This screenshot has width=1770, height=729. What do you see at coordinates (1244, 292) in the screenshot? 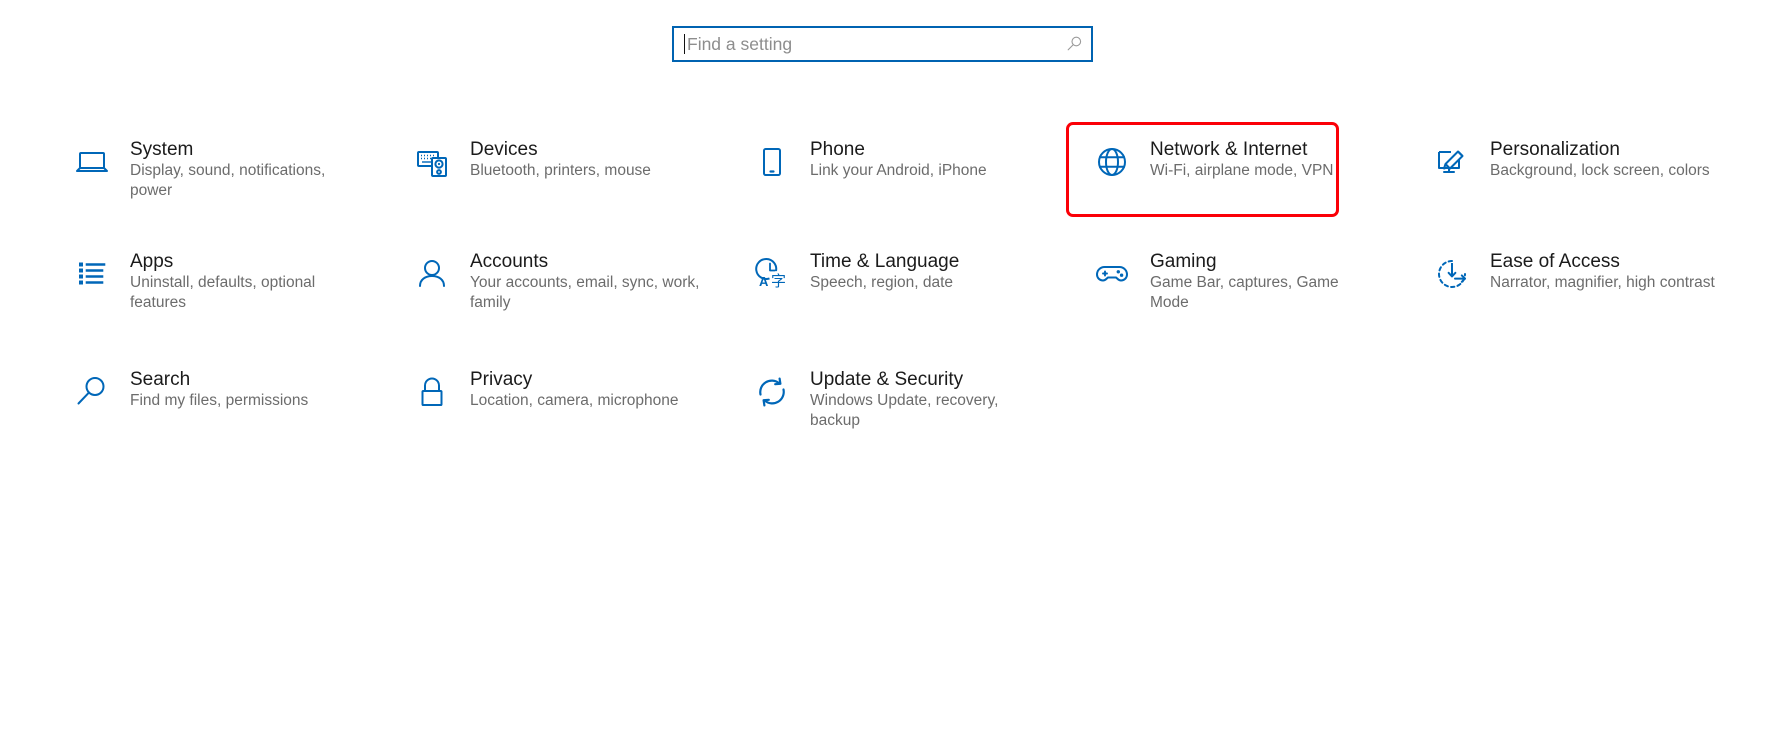
I see `tile-description: Game Bar, captures, Game Mode` at bounding box center [1244, 292].